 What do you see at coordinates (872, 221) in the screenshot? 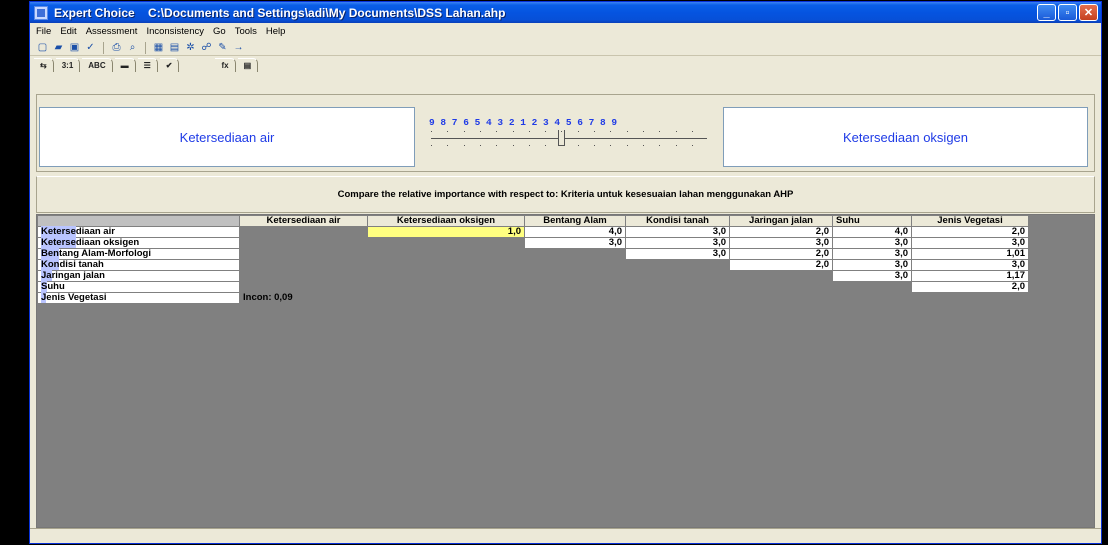
I see `column-header: Suhu` at bounding box center [872, 221].